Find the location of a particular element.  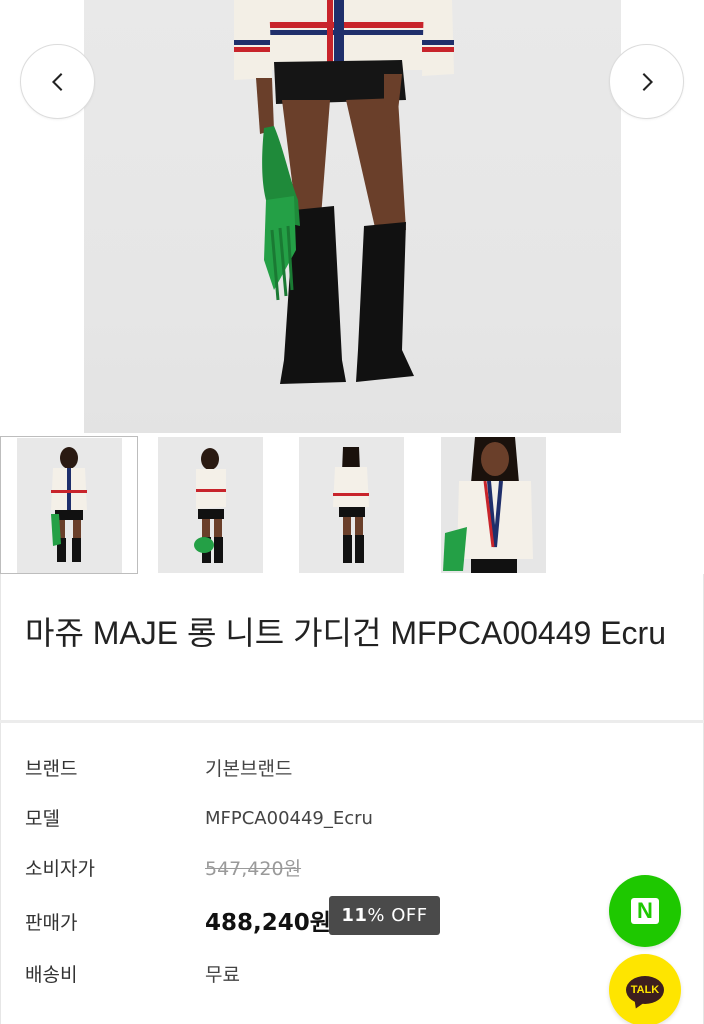

naver-button: N is located at coordinates (645, 911).